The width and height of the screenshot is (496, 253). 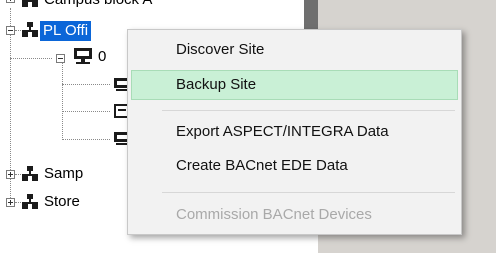 I want to click on tree-item-label: Store, so click(x=62, y=202).